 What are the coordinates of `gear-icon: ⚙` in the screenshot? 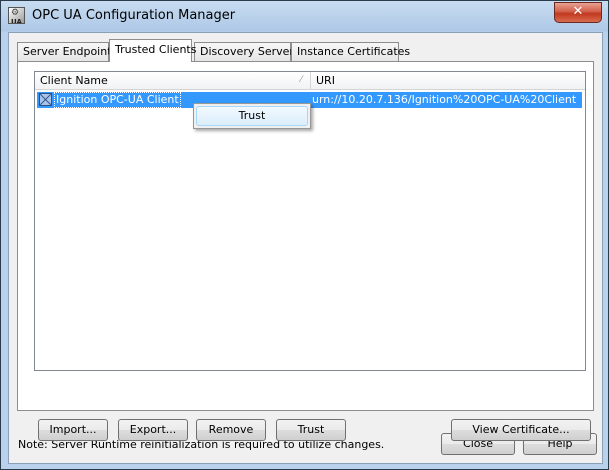 It's located at (15, 13).